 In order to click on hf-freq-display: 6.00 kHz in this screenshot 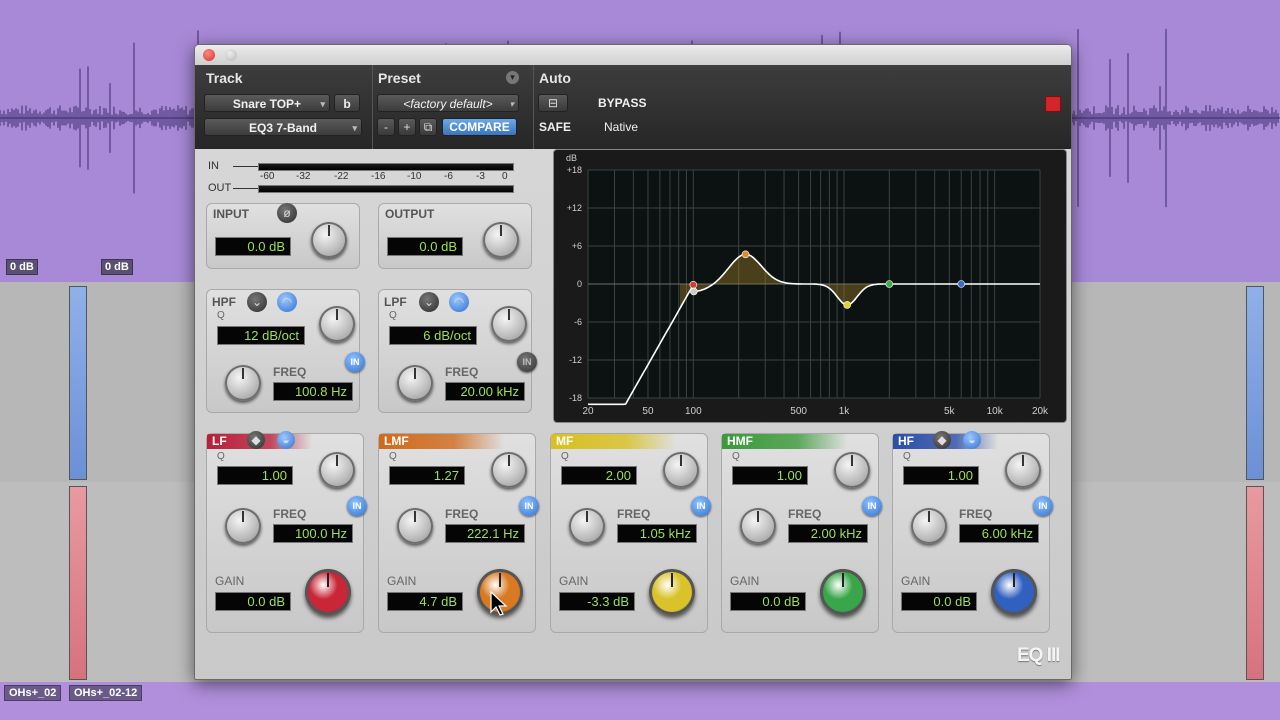, I will do `click(999, 533)`.